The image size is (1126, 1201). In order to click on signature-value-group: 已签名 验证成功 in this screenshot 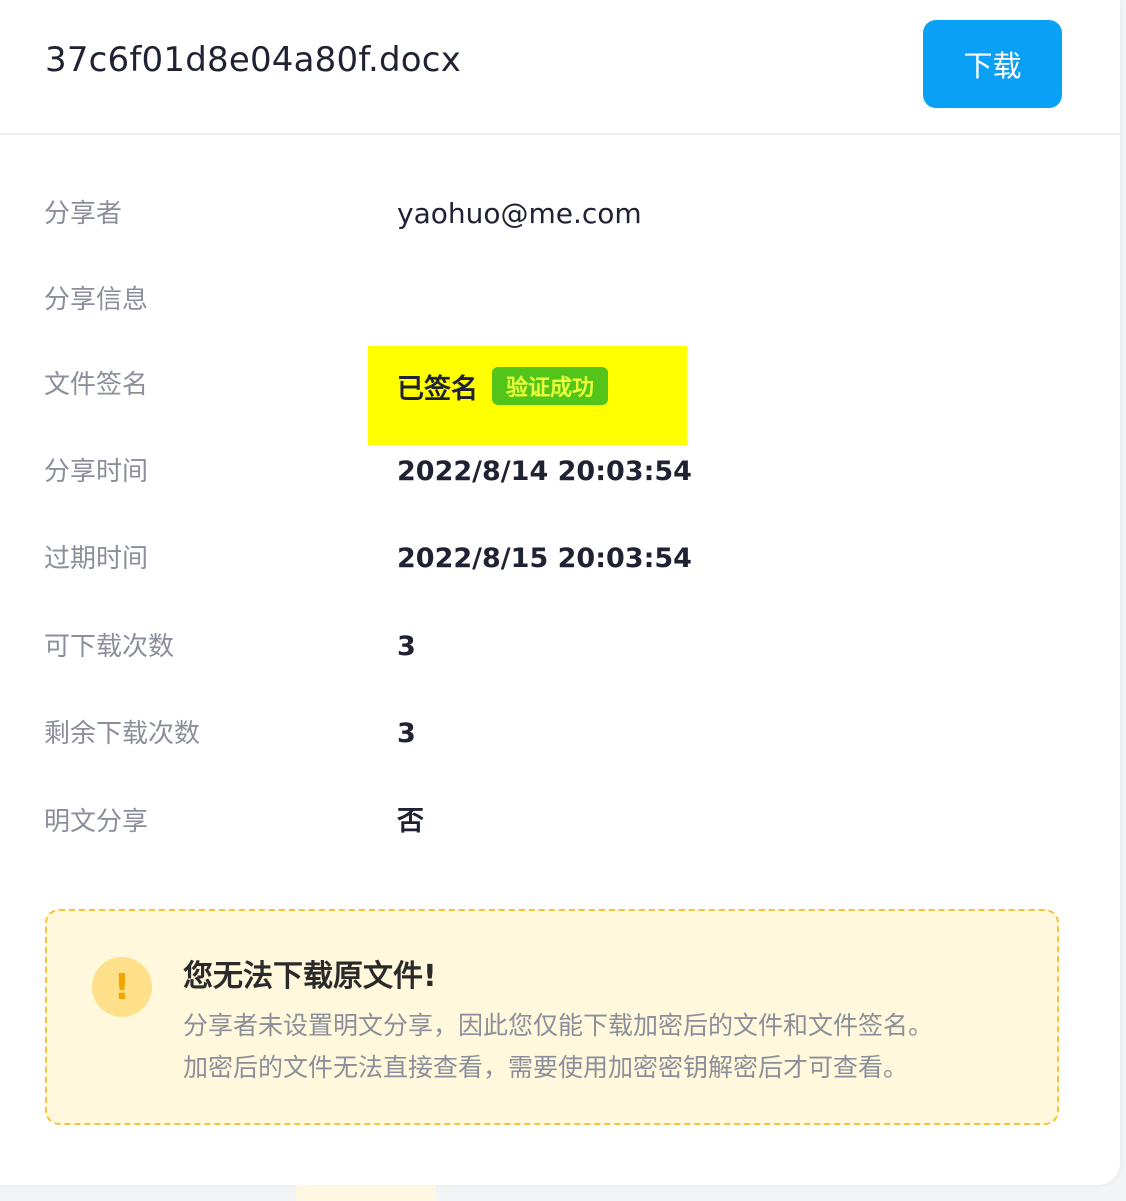, I will do `click(503, 386)`.